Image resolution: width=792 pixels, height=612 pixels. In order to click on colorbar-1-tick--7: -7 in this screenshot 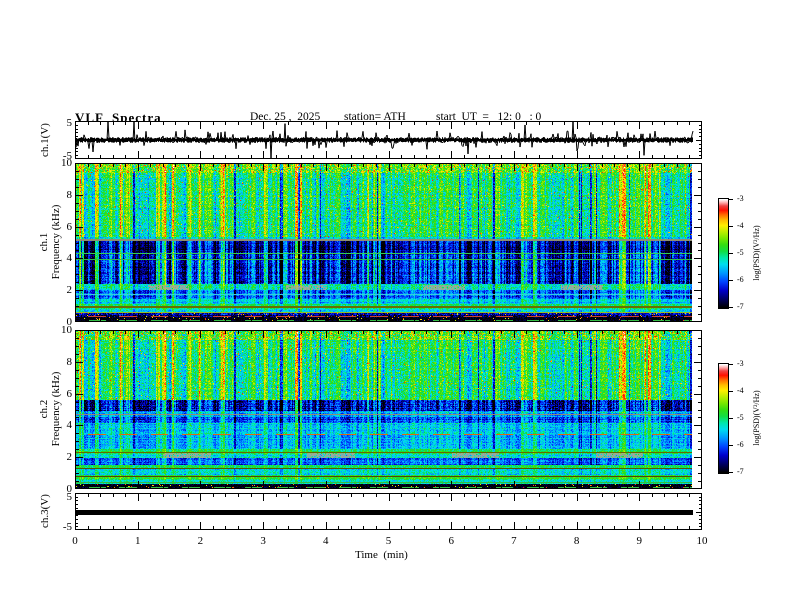, I will do `click(740, 306)`.